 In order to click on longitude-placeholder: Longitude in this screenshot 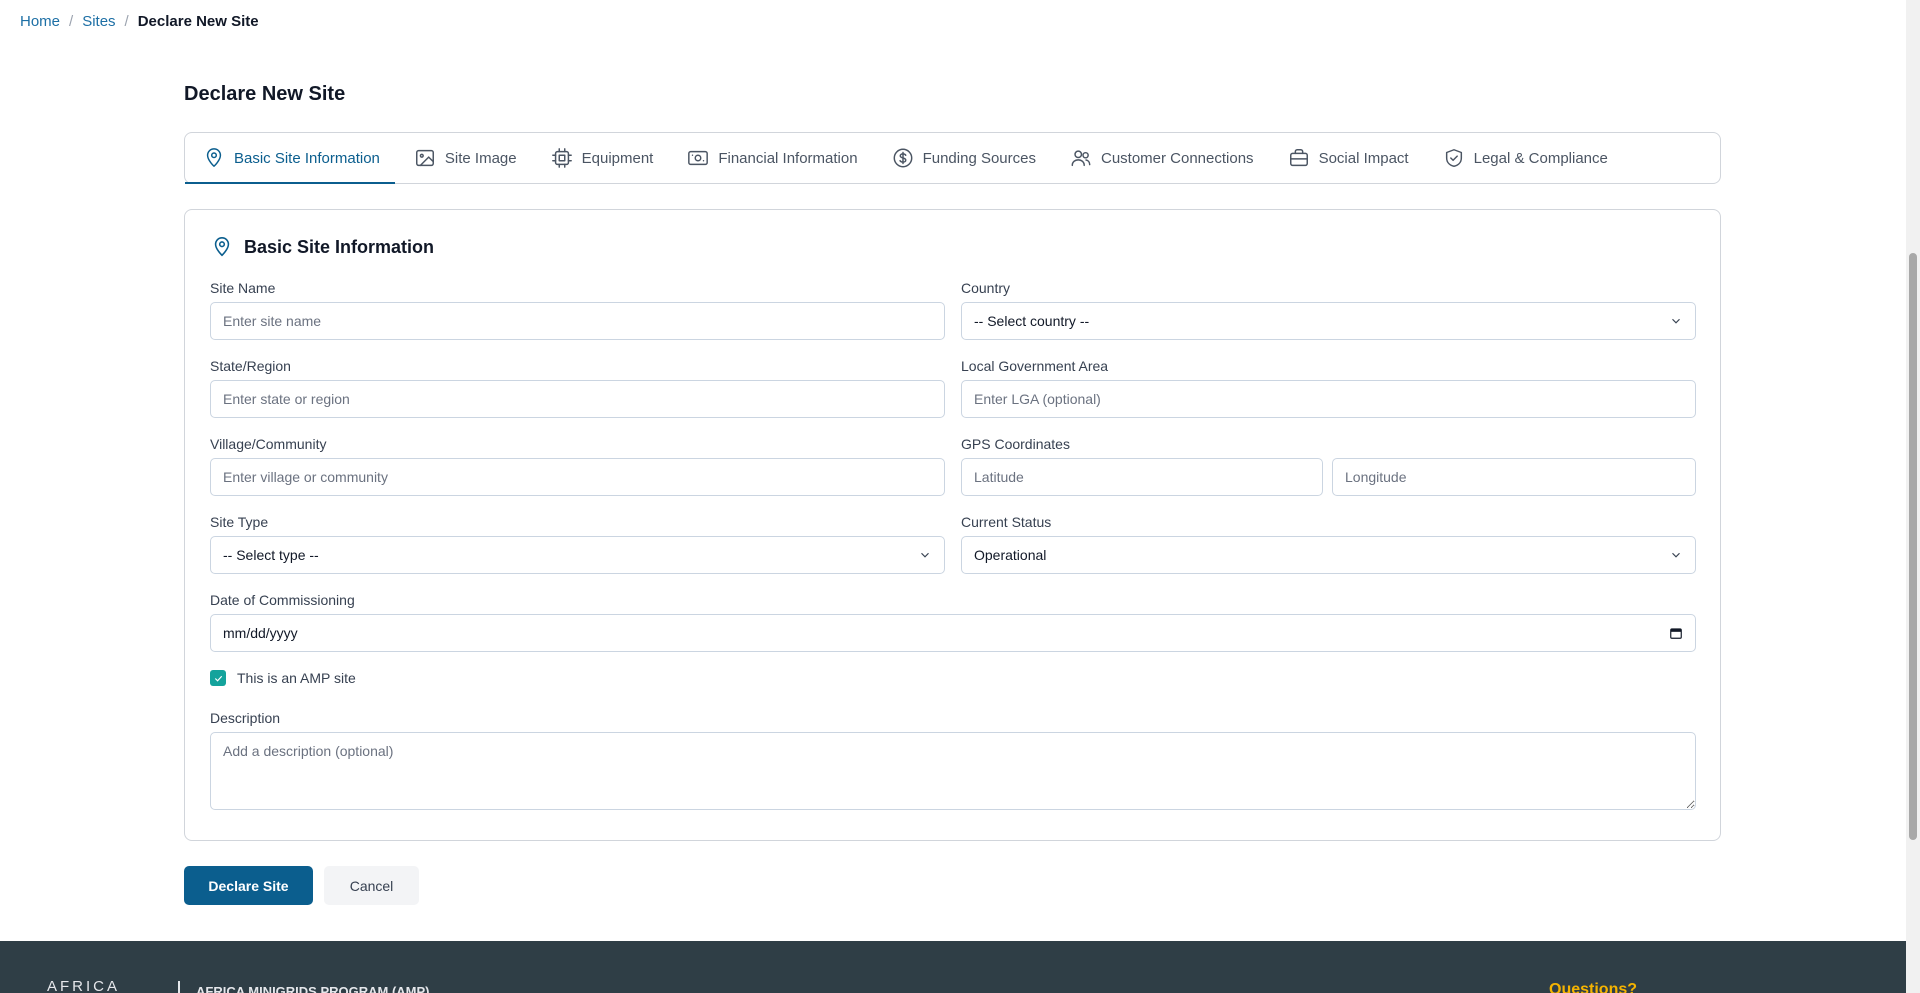, I will do `click(1376, 477)`.